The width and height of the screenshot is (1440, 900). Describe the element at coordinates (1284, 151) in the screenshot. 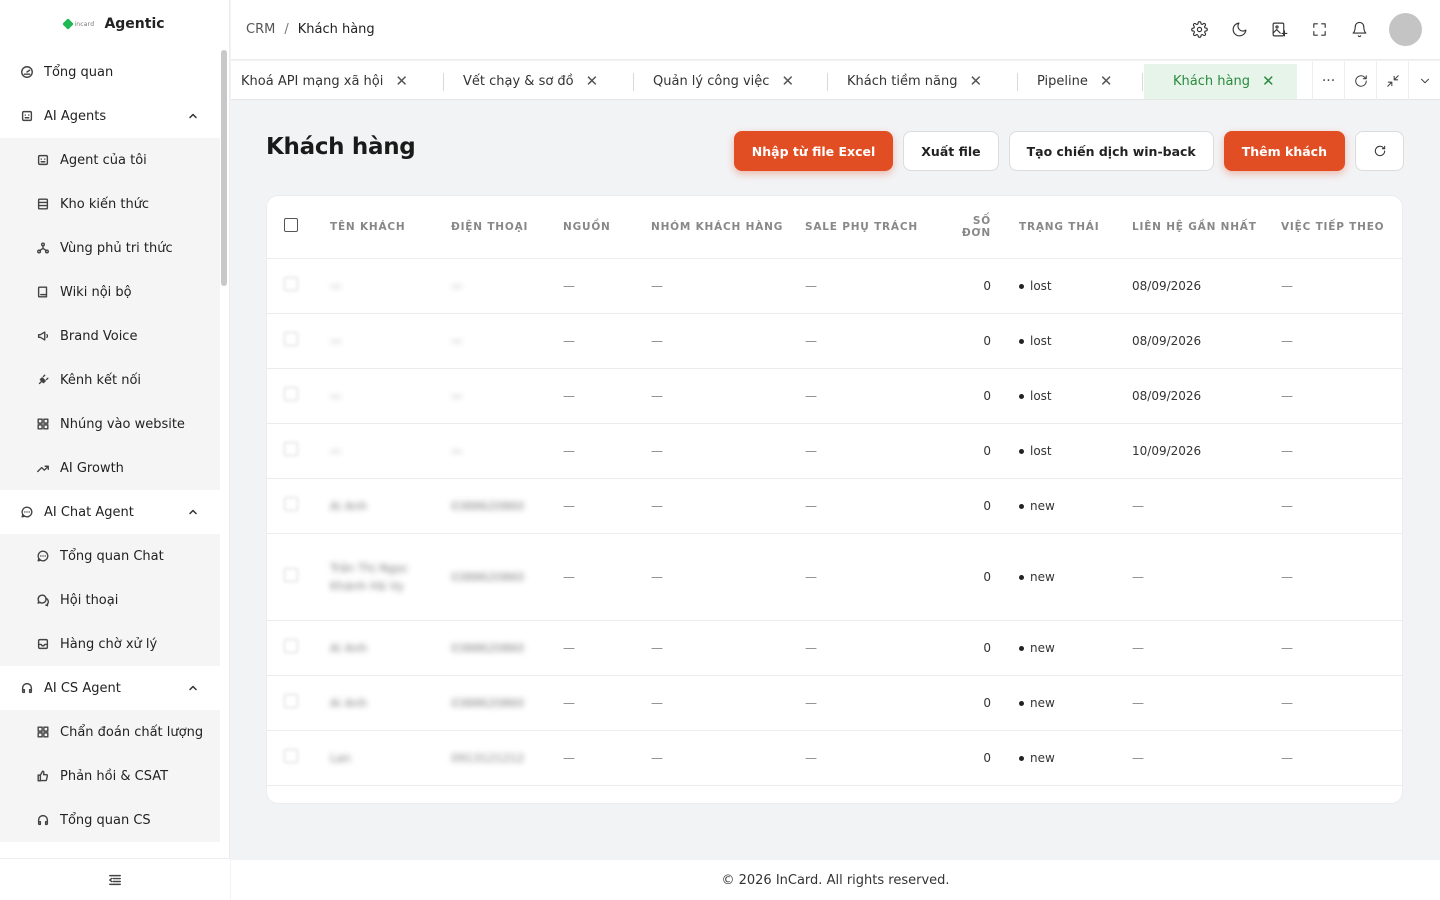

I see `add-customer-button: Thêm khách` at that location.